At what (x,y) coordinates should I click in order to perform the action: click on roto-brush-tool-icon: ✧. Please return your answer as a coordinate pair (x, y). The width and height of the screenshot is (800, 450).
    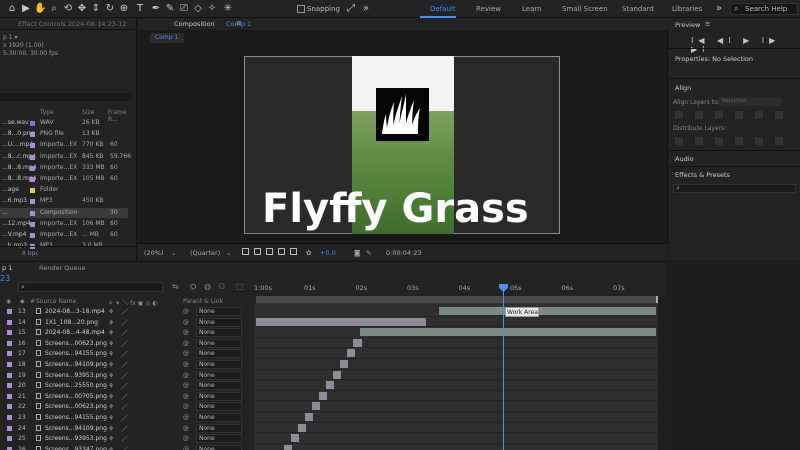
    Looking at the image, I should click on (212, 9).